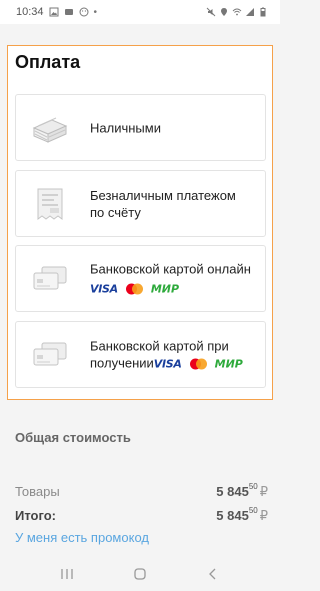  What do you see at coordinates (171, 278) in the screenshot?
I see `payment-option-card-online-text: Банковской картой онлайн VISA МИР` at bounding box center [171, 278].